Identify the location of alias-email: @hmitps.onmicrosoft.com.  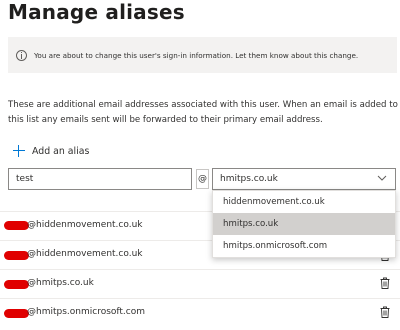
(86, 312).